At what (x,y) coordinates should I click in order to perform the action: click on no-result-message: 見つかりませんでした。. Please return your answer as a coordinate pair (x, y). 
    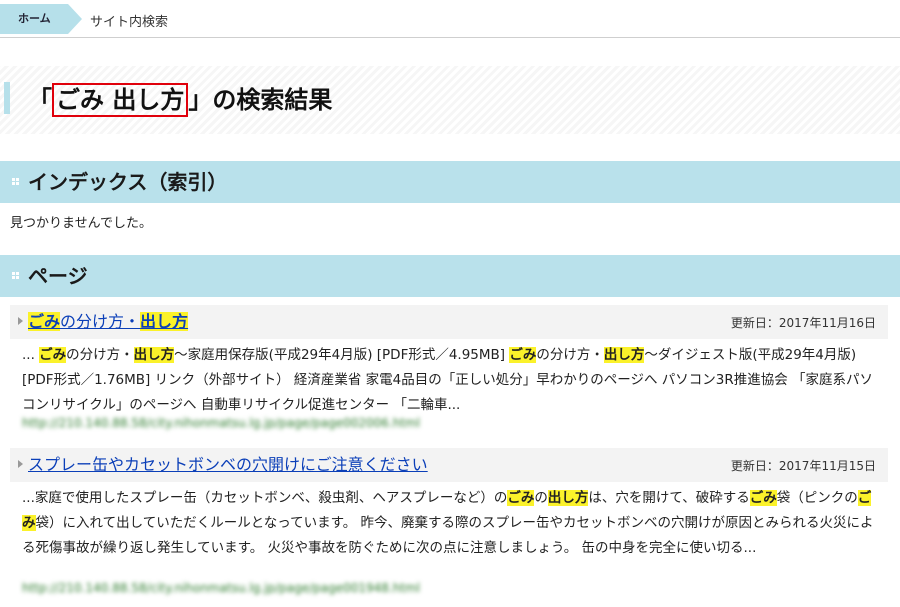
    Looking at the image, I should click on (81, 223).